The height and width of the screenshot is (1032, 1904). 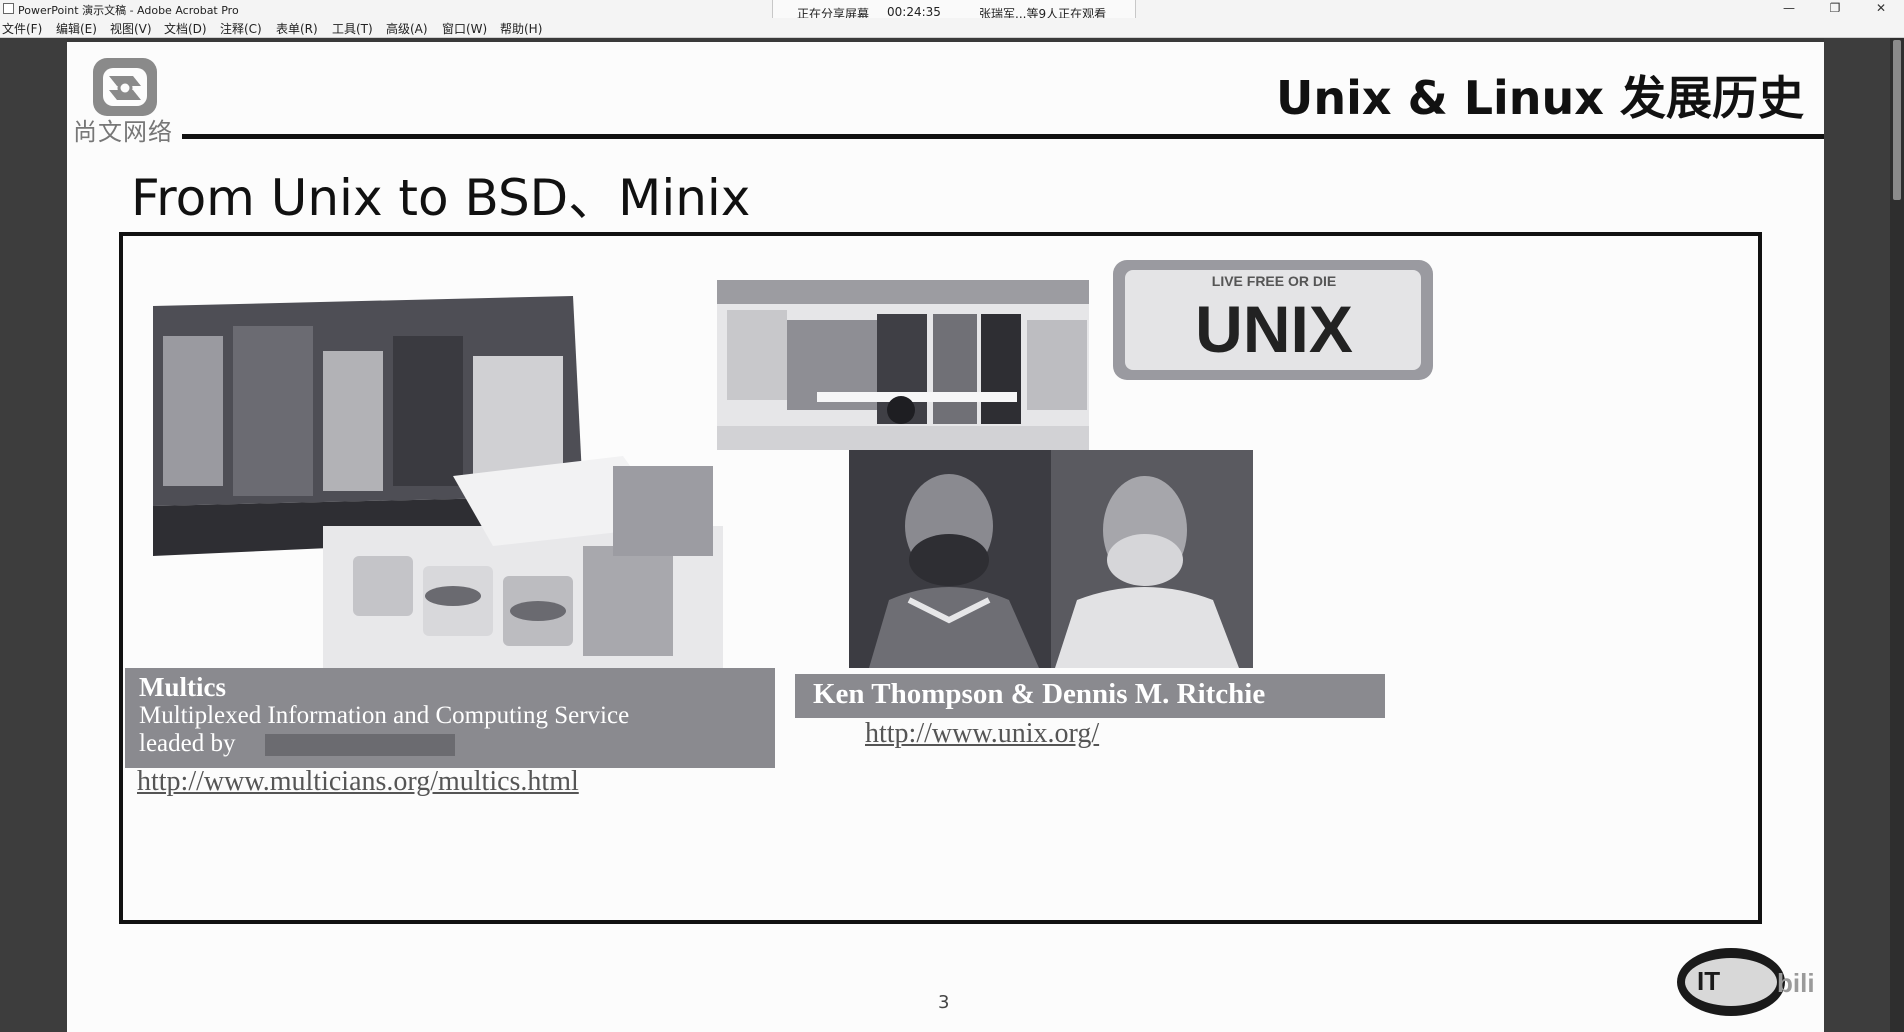 I want to click on unix-creators-caption: Ken Thompson & Dennis M. Ritchie, so click(x=1090, y=696).